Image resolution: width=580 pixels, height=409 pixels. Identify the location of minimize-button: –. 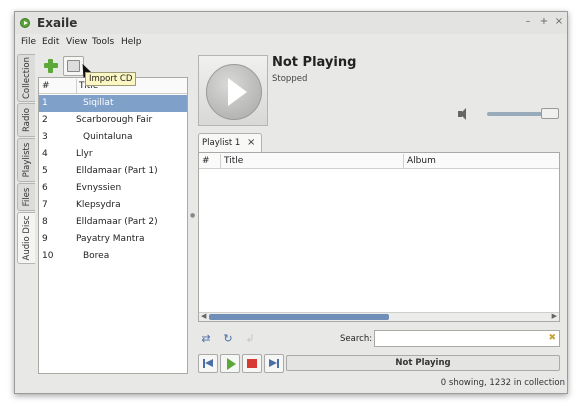
(528, 21).